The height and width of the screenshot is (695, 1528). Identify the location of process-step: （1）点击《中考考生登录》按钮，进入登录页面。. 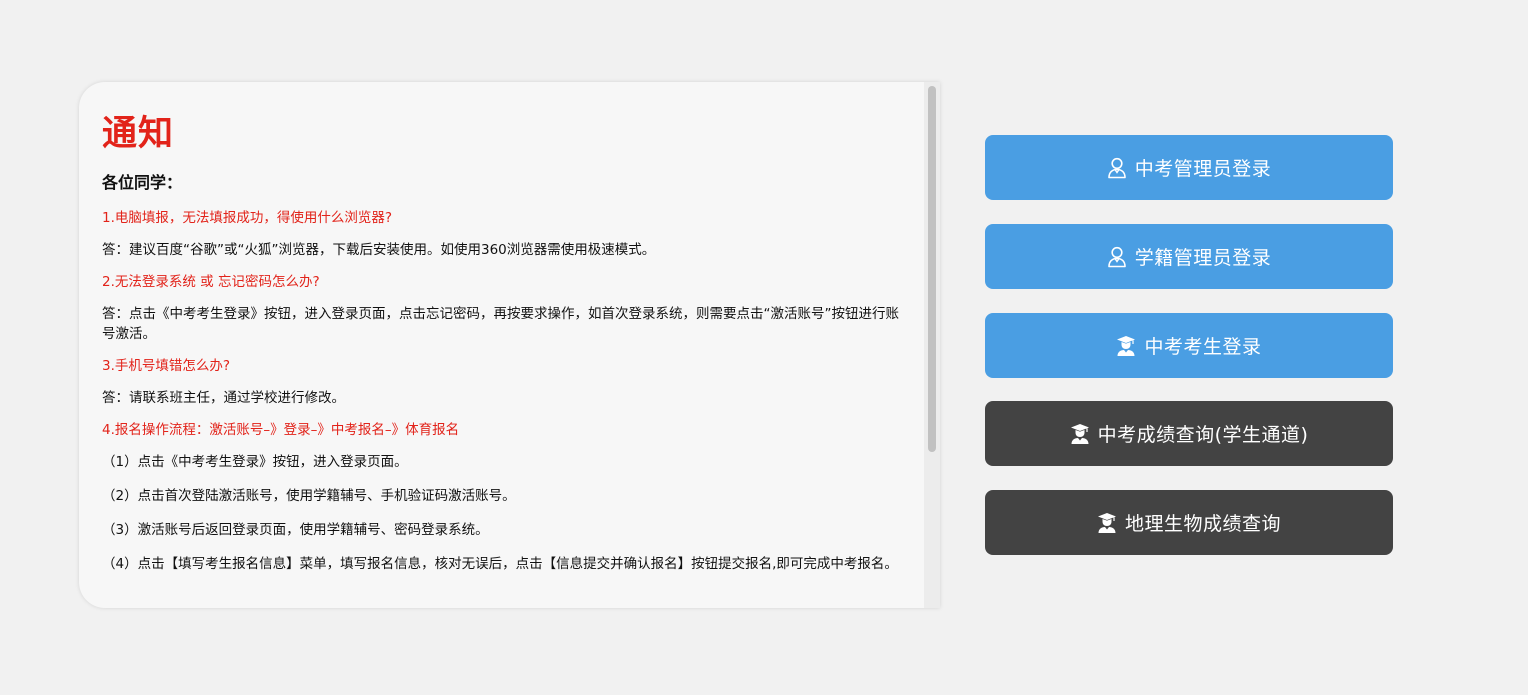
(255, 462).